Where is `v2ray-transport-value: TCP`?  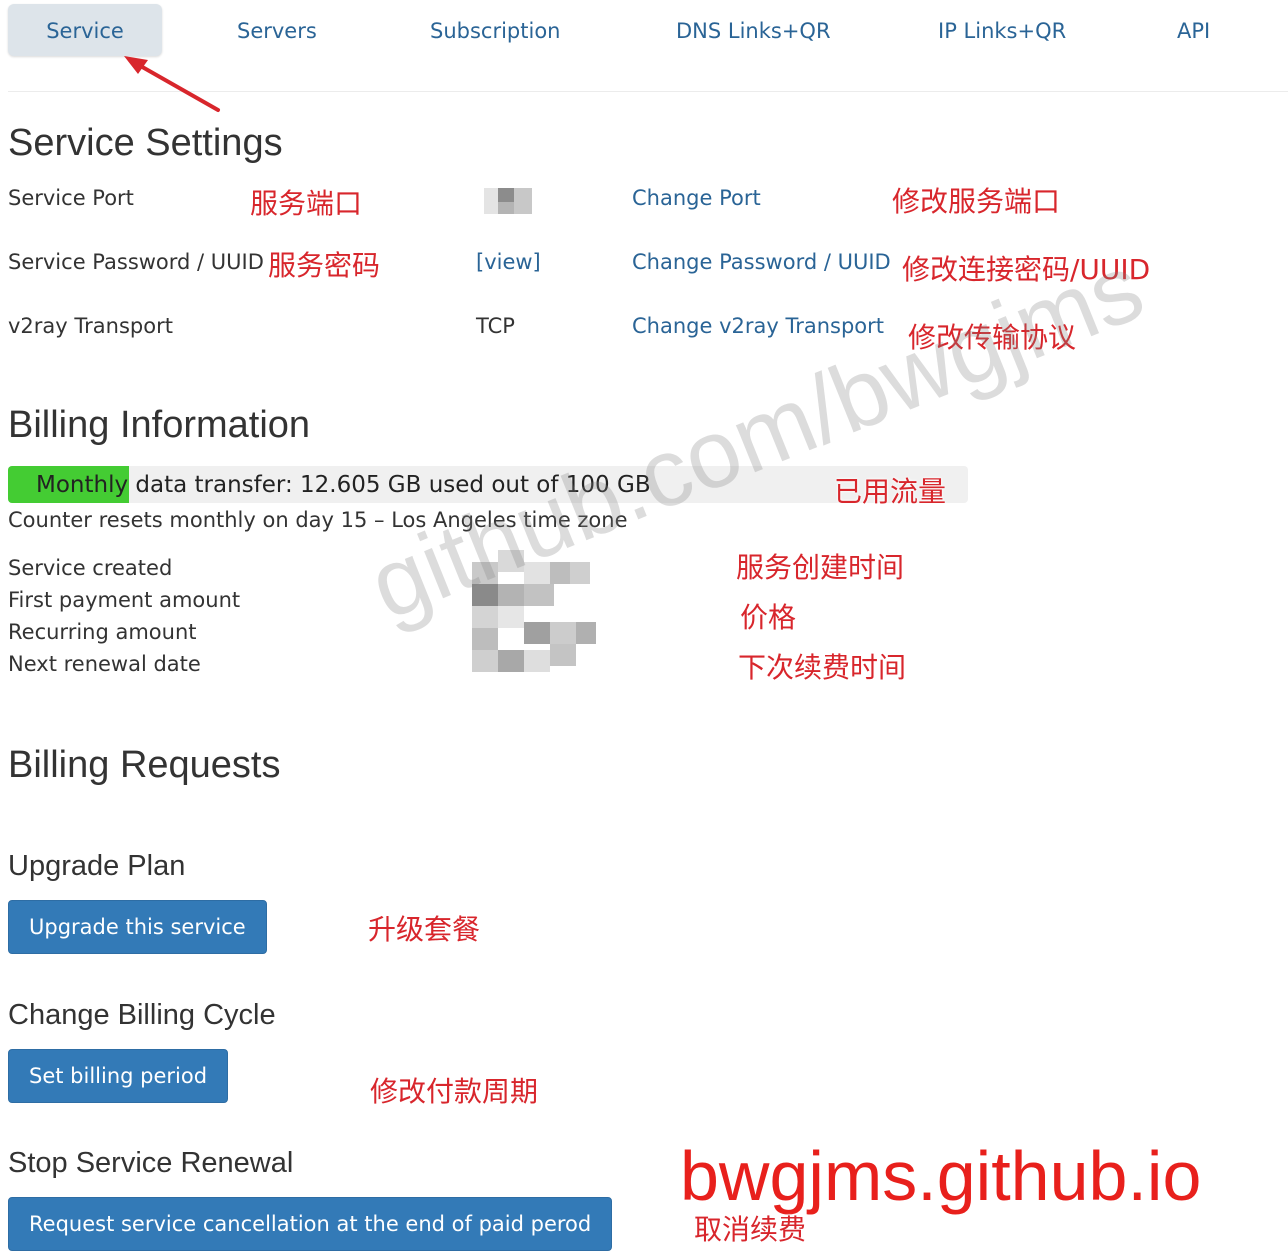 v2ray-transport-value: TCP is located at coordinates (495, 326).